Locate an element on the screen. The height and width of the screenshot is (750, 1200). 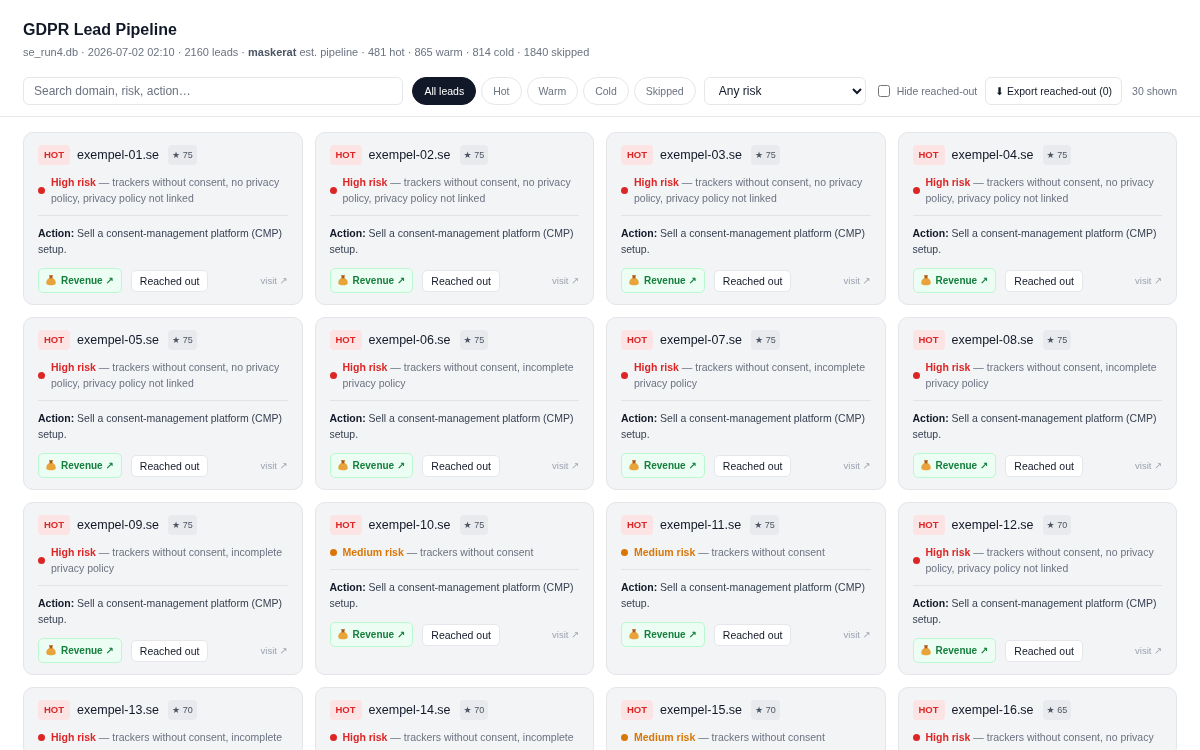
export-button: ⬇ Export reached-out (0) is located at coordinates (1054, 91).